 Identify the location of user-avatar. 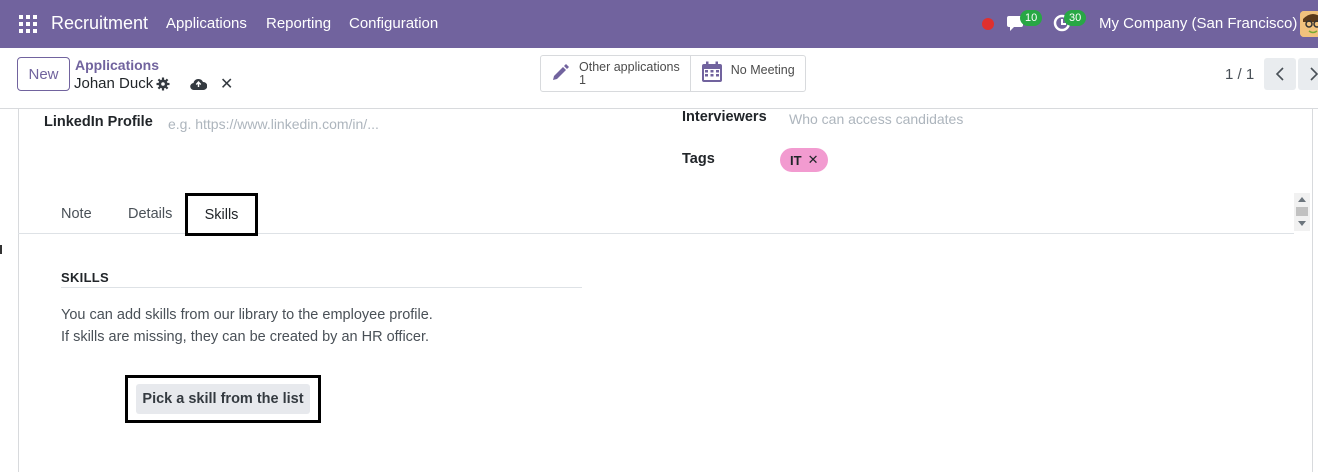
(1309, 24).